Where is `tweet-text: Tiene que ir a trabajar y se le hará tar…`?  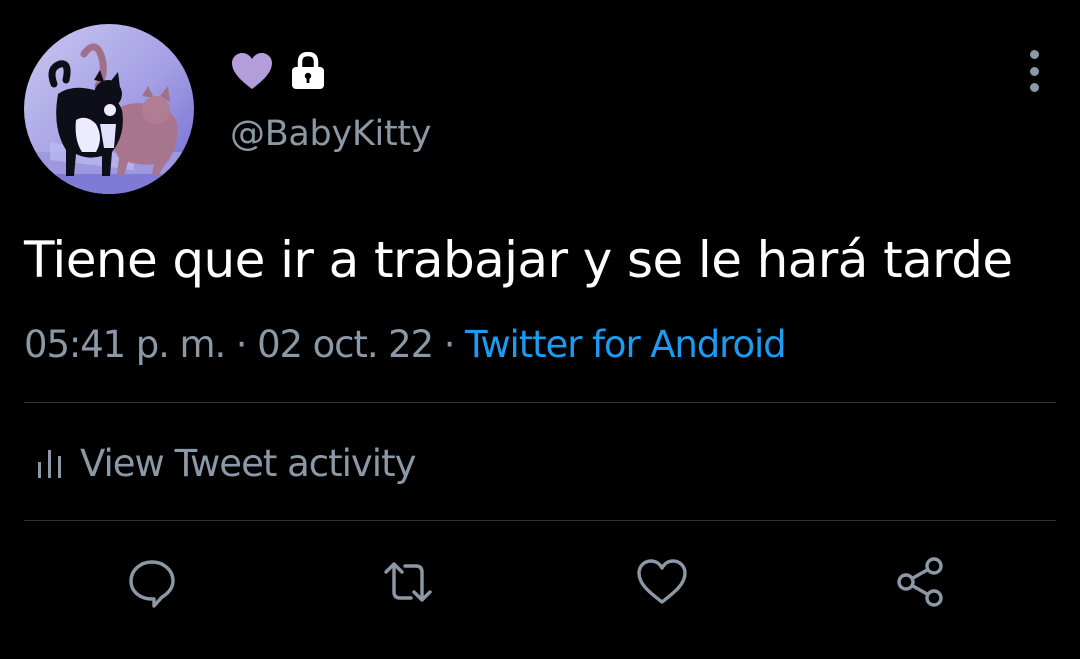
tweet-text: Tiene que ir a trabajar y se le hará tar… is located at coordinates (518, 260).